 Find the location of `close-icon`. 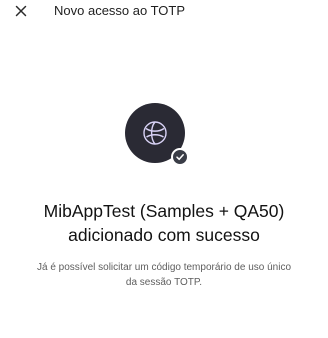

close-icon is located at coordinates (21, 11).